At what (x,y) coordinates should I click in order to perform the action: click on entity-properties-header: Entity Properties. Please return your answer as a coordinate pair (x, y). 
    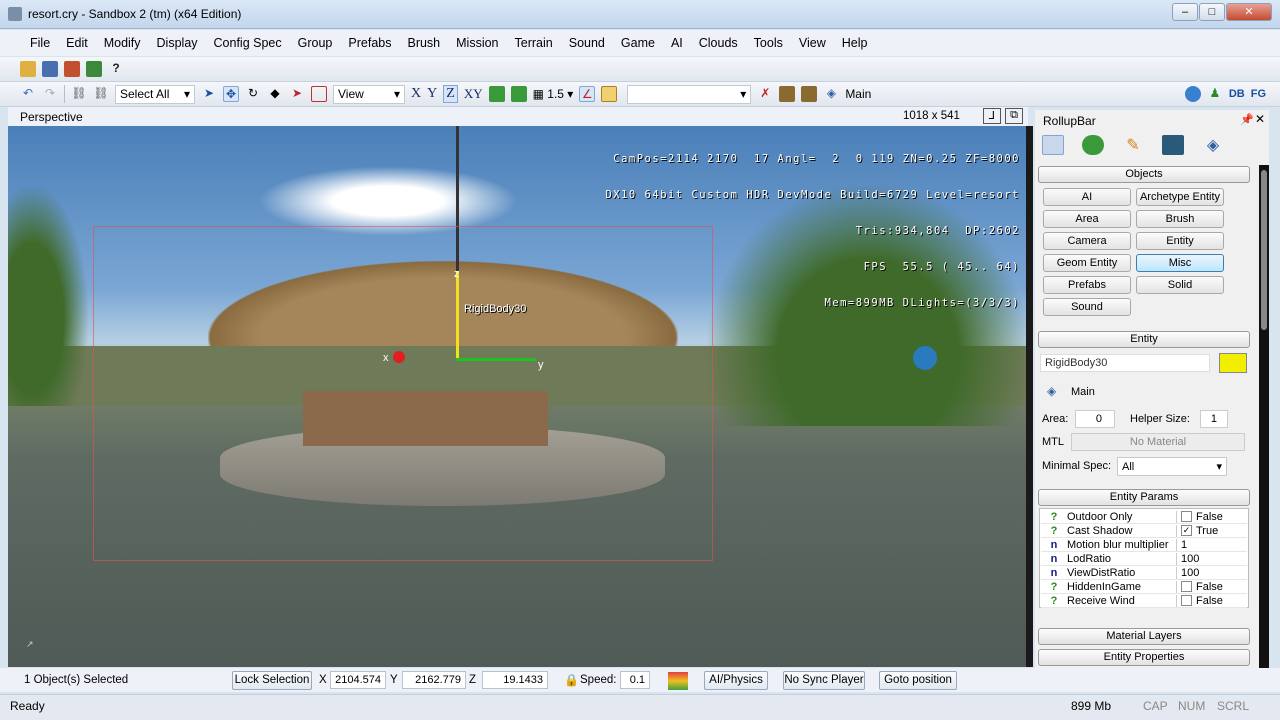
    Looking at the image, I should click on (1144, 657).